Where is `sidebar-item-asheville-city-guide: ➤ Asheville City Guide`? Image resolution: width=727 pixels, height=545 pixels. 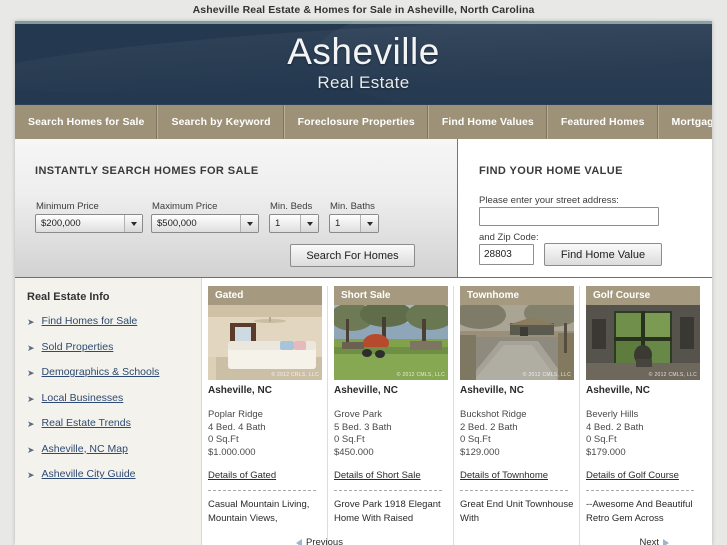
sidebar-item-asheville-city-guide: ➤ Asheville City Guide is located at coordinates (114, 474).